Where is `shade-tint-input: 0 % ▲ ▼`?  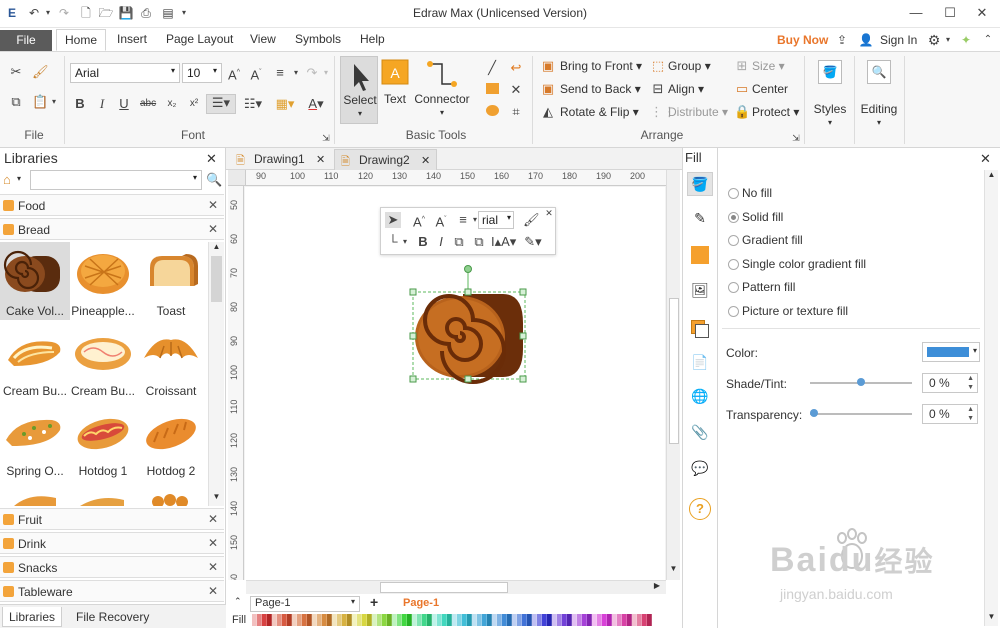 shade-tint-input: 0 % ▲ ▼ is located at coordinates (950, 383).